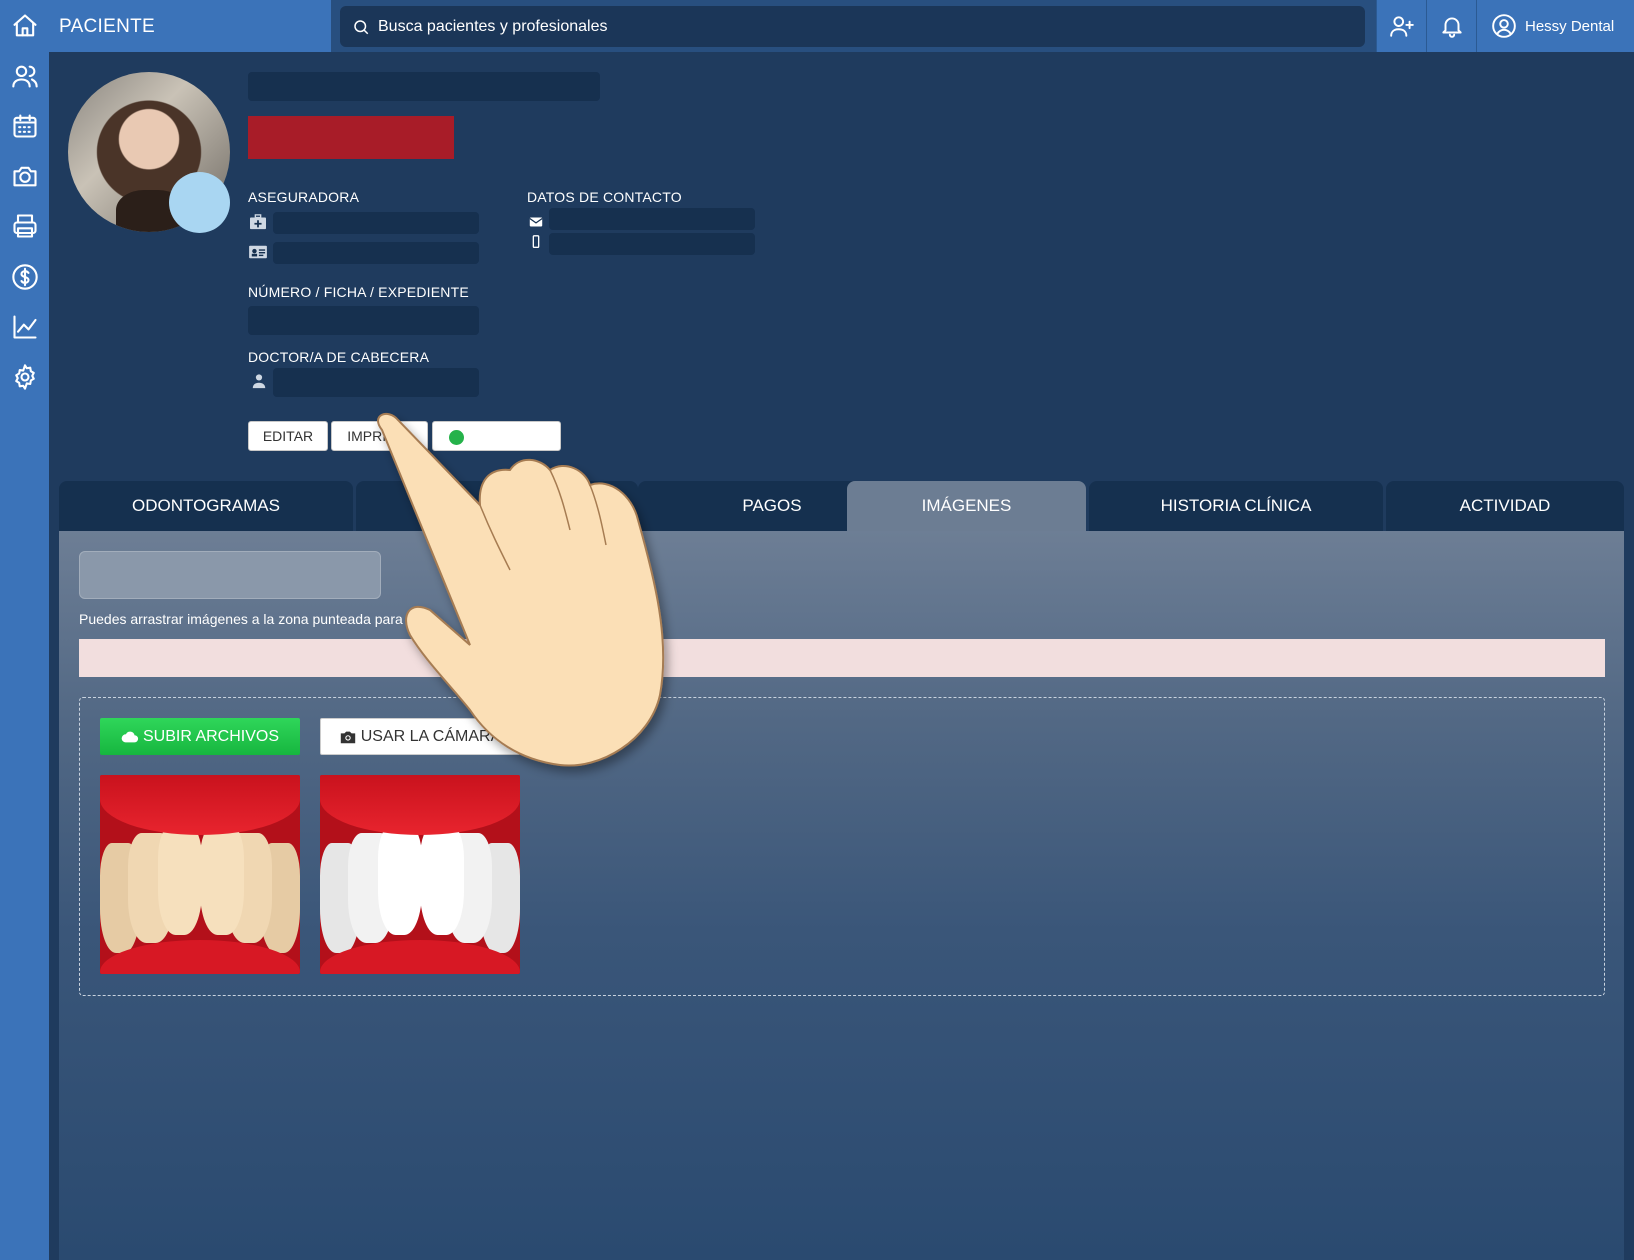  I want to click on use-camera-label: USAR LA CÁMARA, so click(431, 736).